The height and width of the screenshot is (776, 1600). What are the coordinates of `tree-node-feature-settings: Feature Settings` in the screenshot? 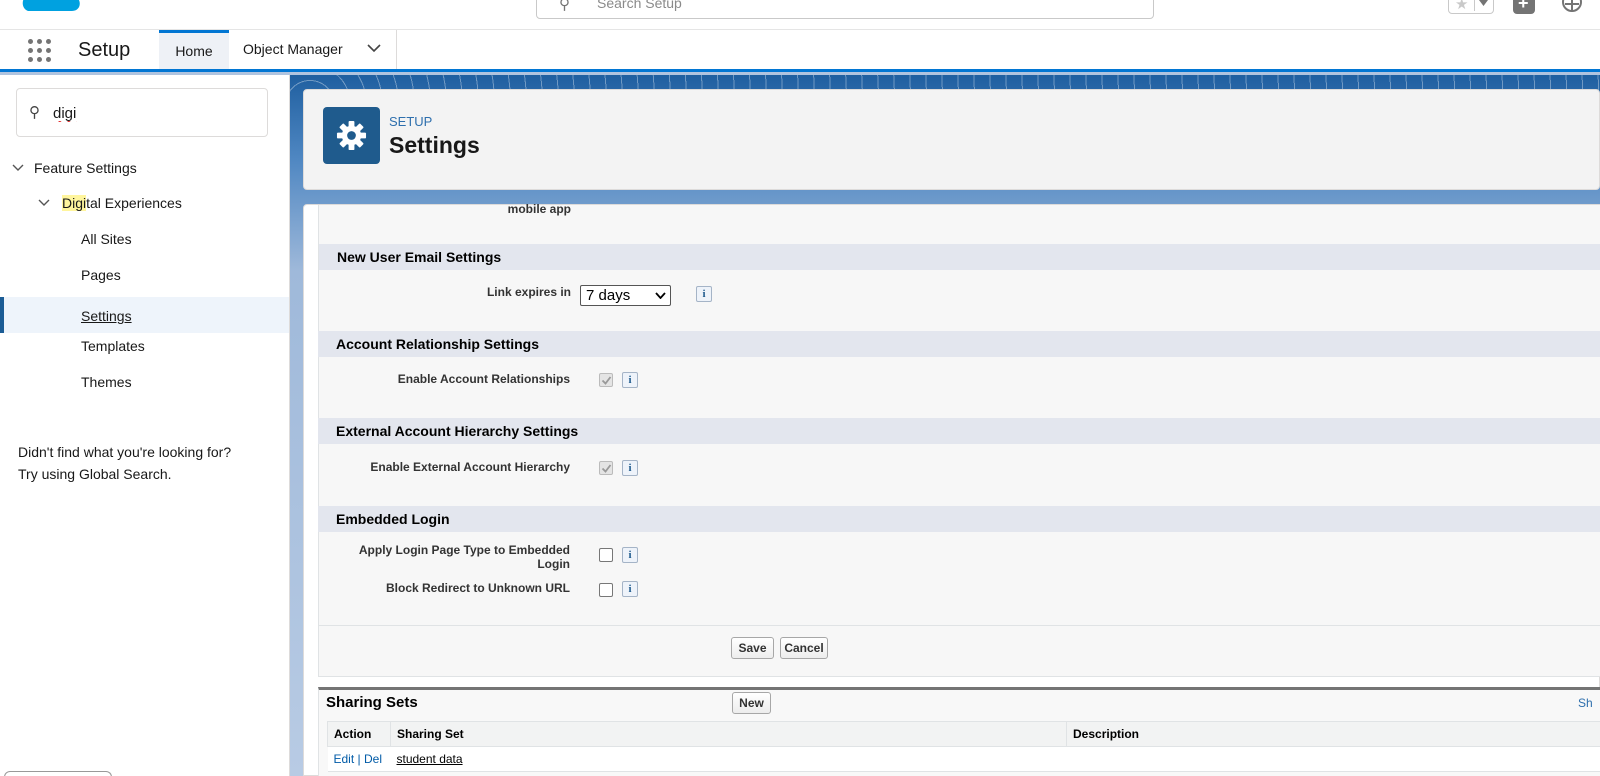 It's located at (74, 168).